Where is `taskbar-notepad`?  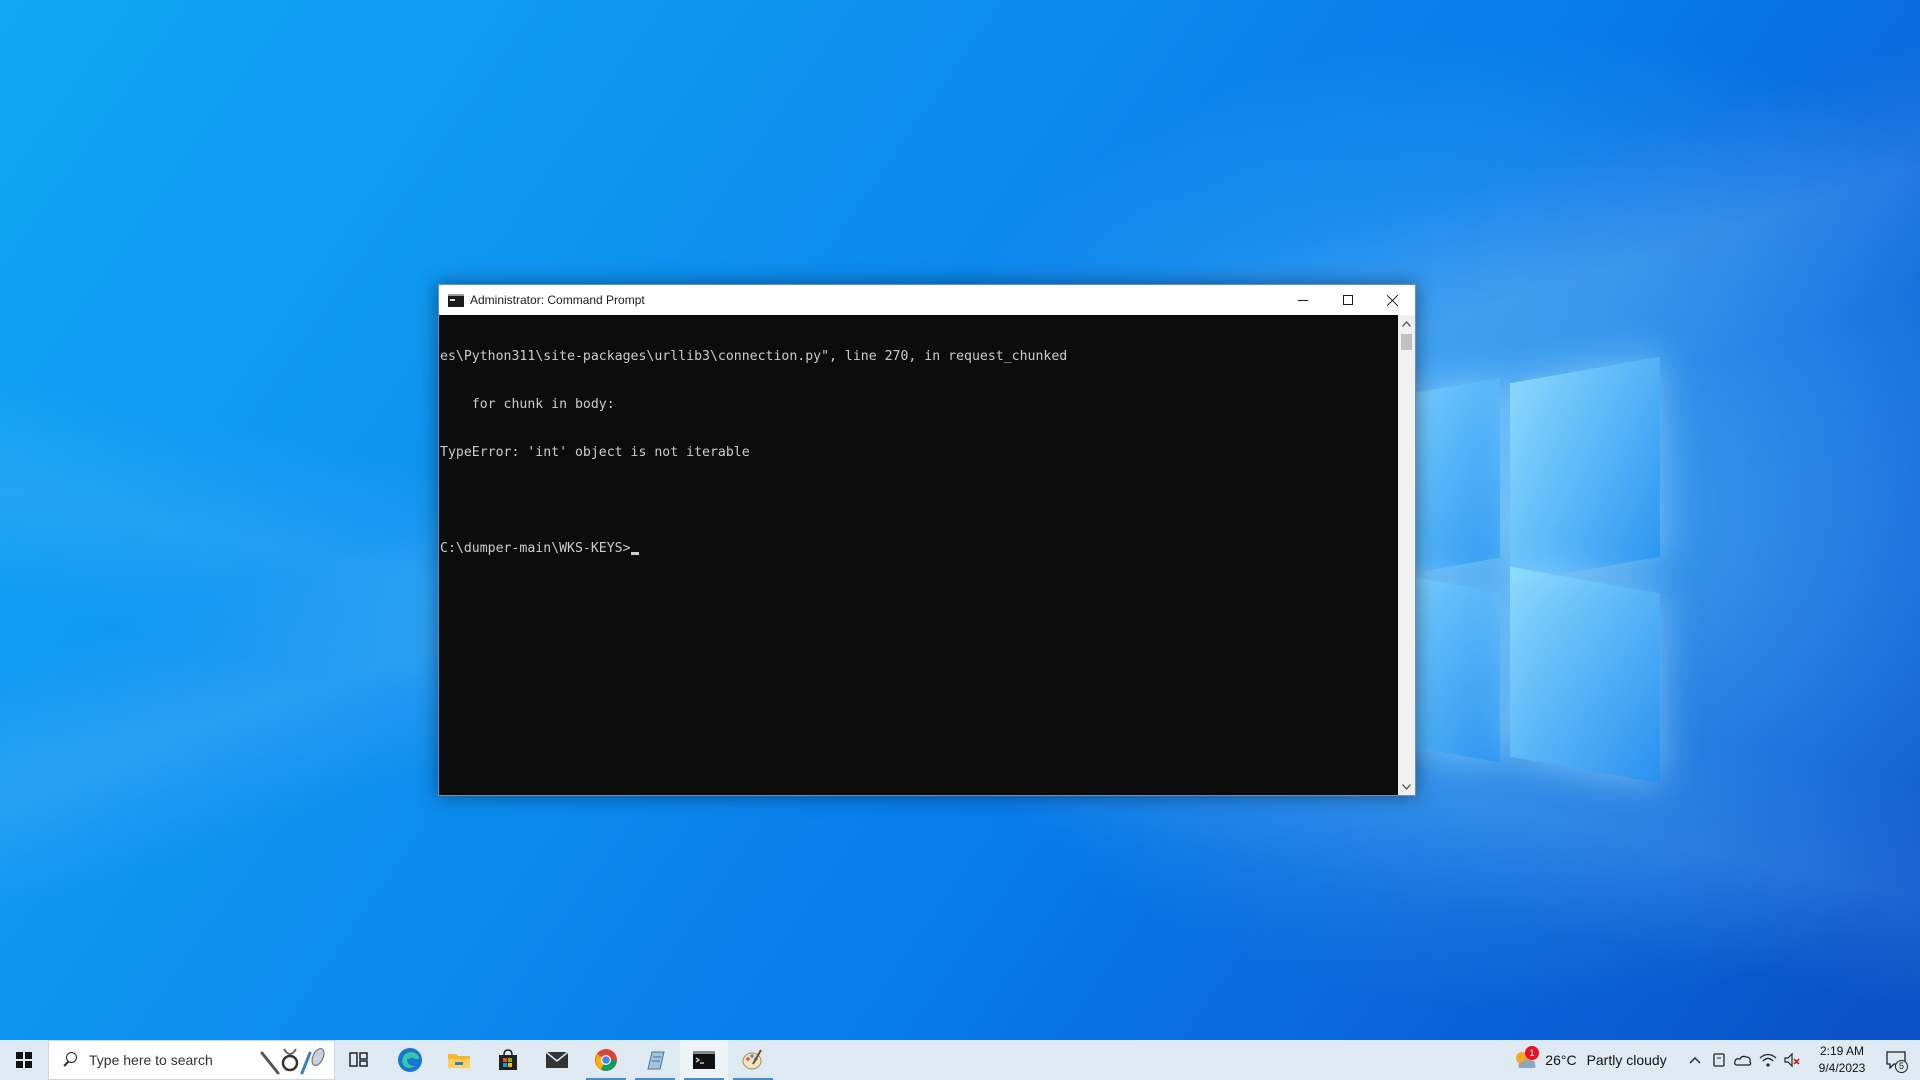 taskbar-notepad is located at coordinates (655, 1060).